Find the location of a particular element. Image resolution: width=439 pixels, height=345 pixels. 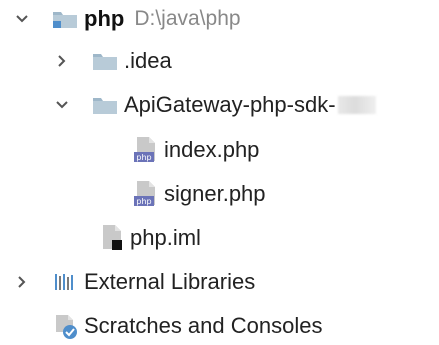

root-project-name: php is located at coordinates (104, 18).